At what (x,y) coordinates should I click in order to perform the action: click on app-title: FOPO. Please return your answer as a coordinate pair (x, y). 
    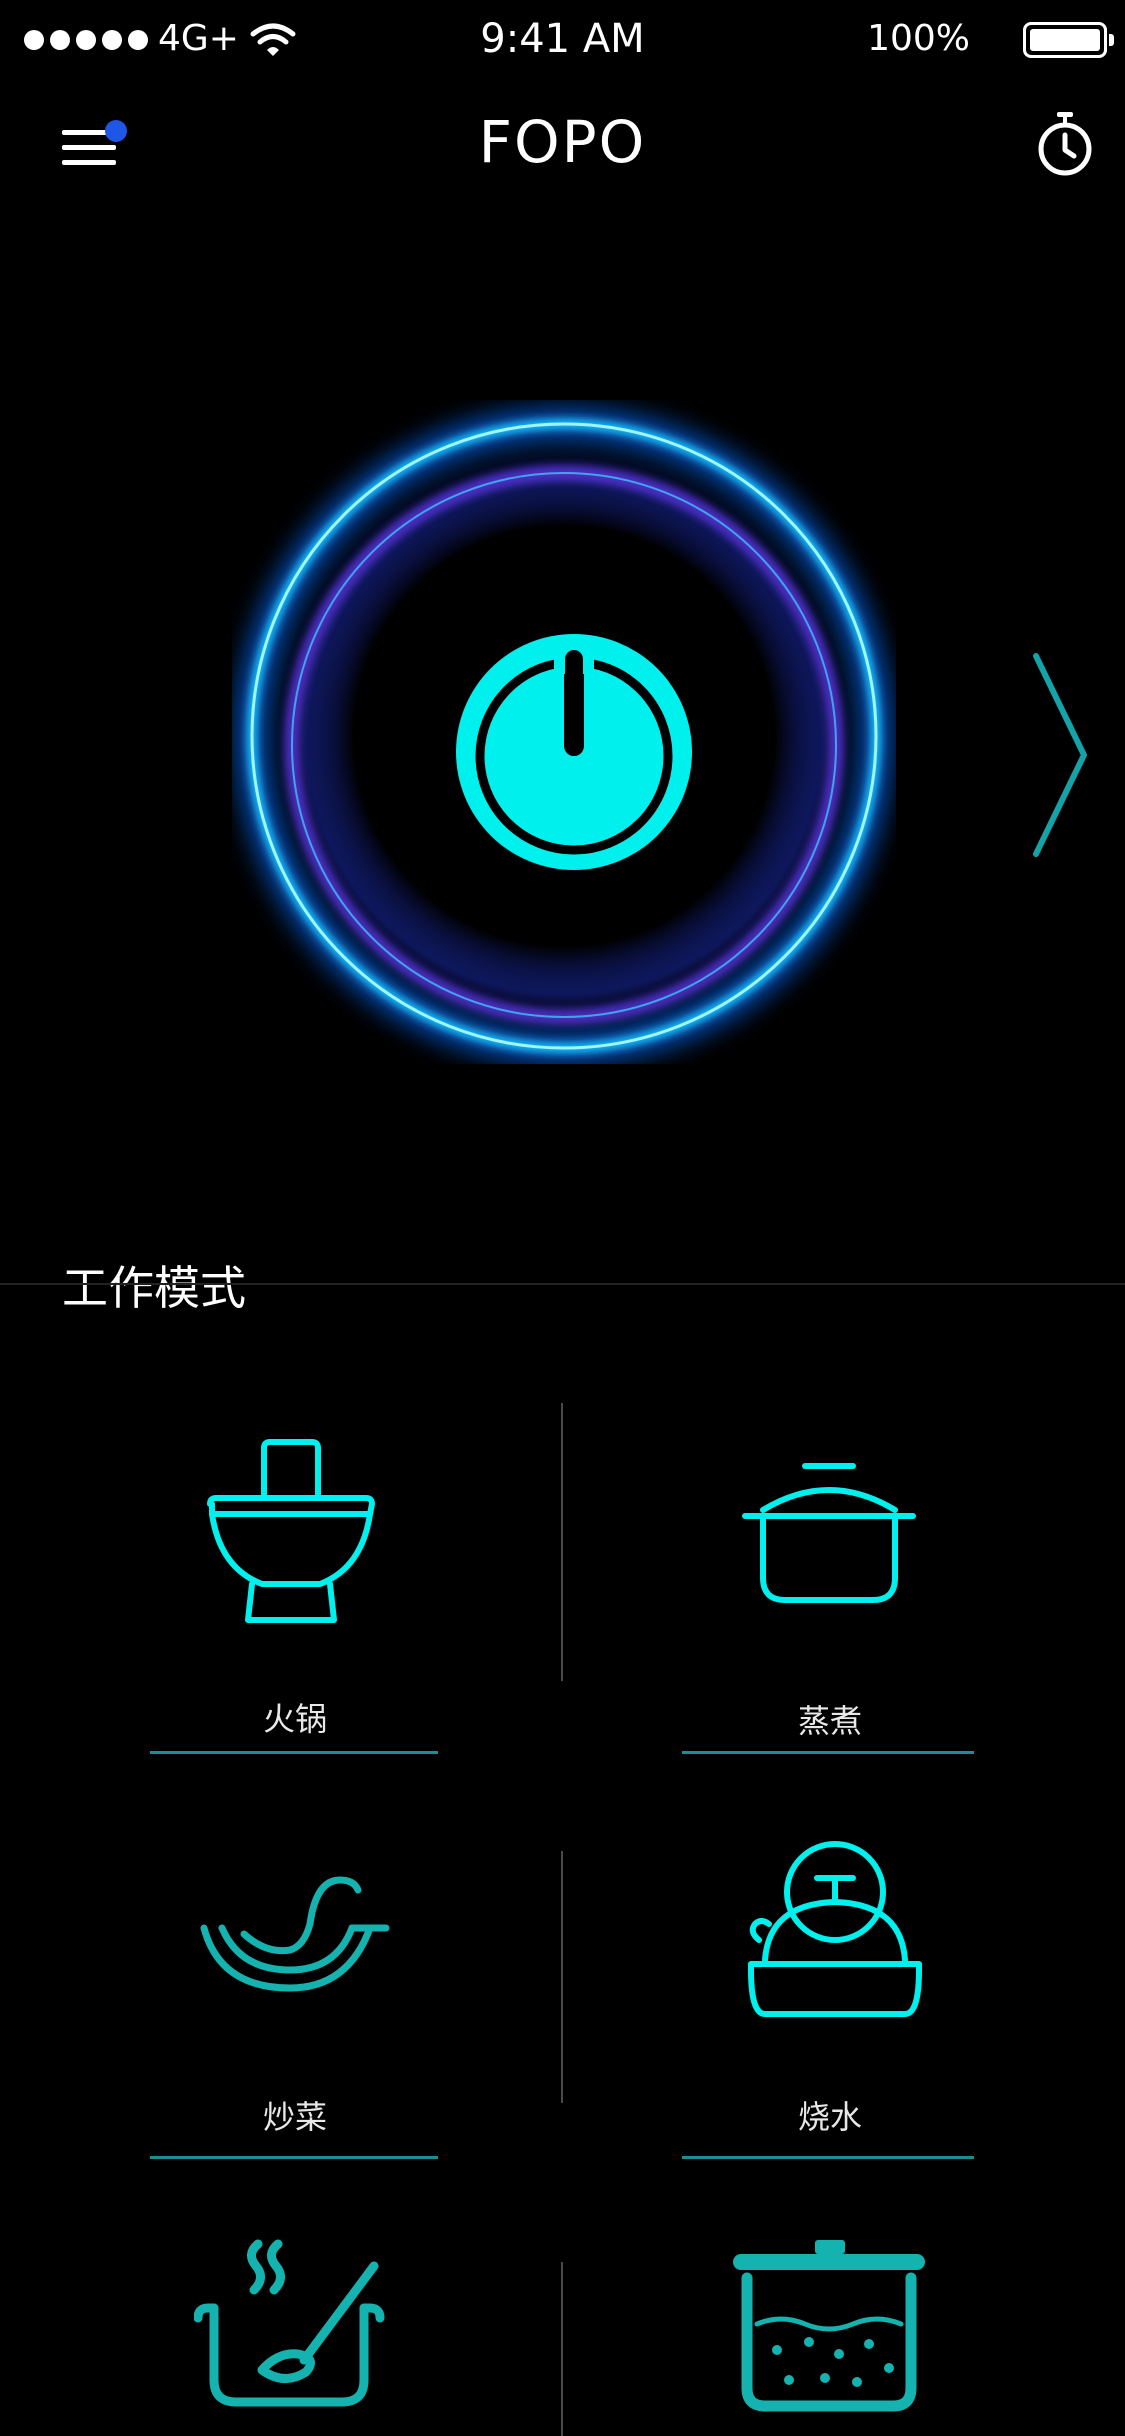
    Looking at the image, I should click on (562, 142).